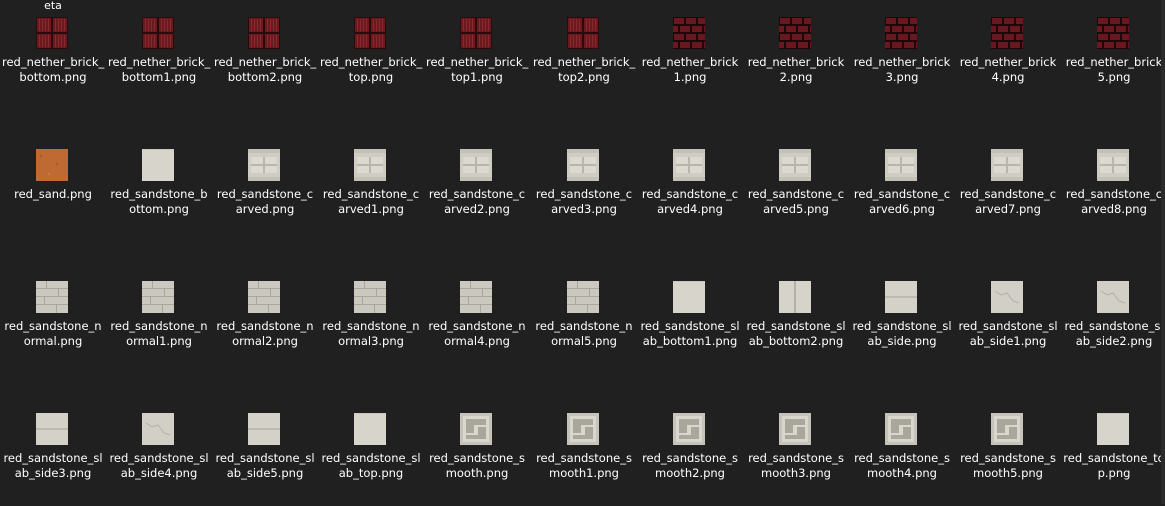 The image size is (1165, 506). What do you see at coordinates (159, 319) in the screenshot?
I see `file-item: red_sandstone_n ormal1.png` at bounding box center [159, 319].